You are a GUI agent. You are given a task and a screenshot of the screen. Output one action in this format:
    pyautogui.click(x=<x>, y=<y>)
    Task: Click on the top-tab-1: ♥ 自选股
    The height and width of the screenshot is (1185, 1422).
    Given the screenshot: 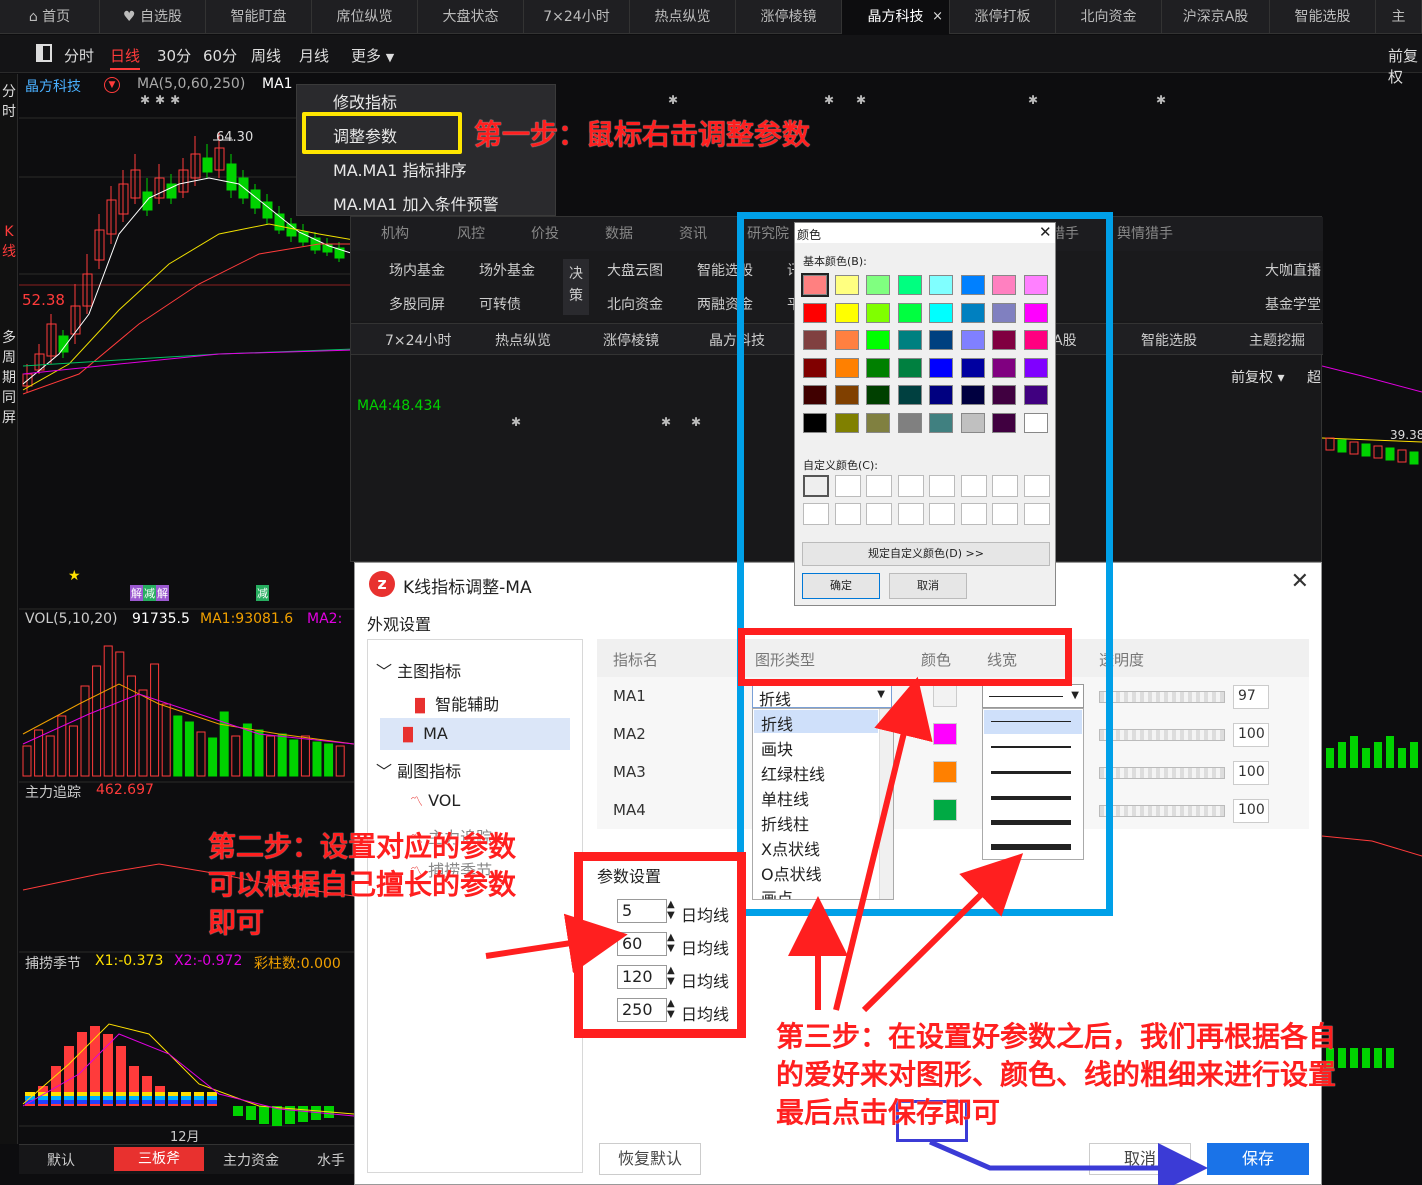 What is the action you would take?
    pyautogui.click(x=153, y=17)
    